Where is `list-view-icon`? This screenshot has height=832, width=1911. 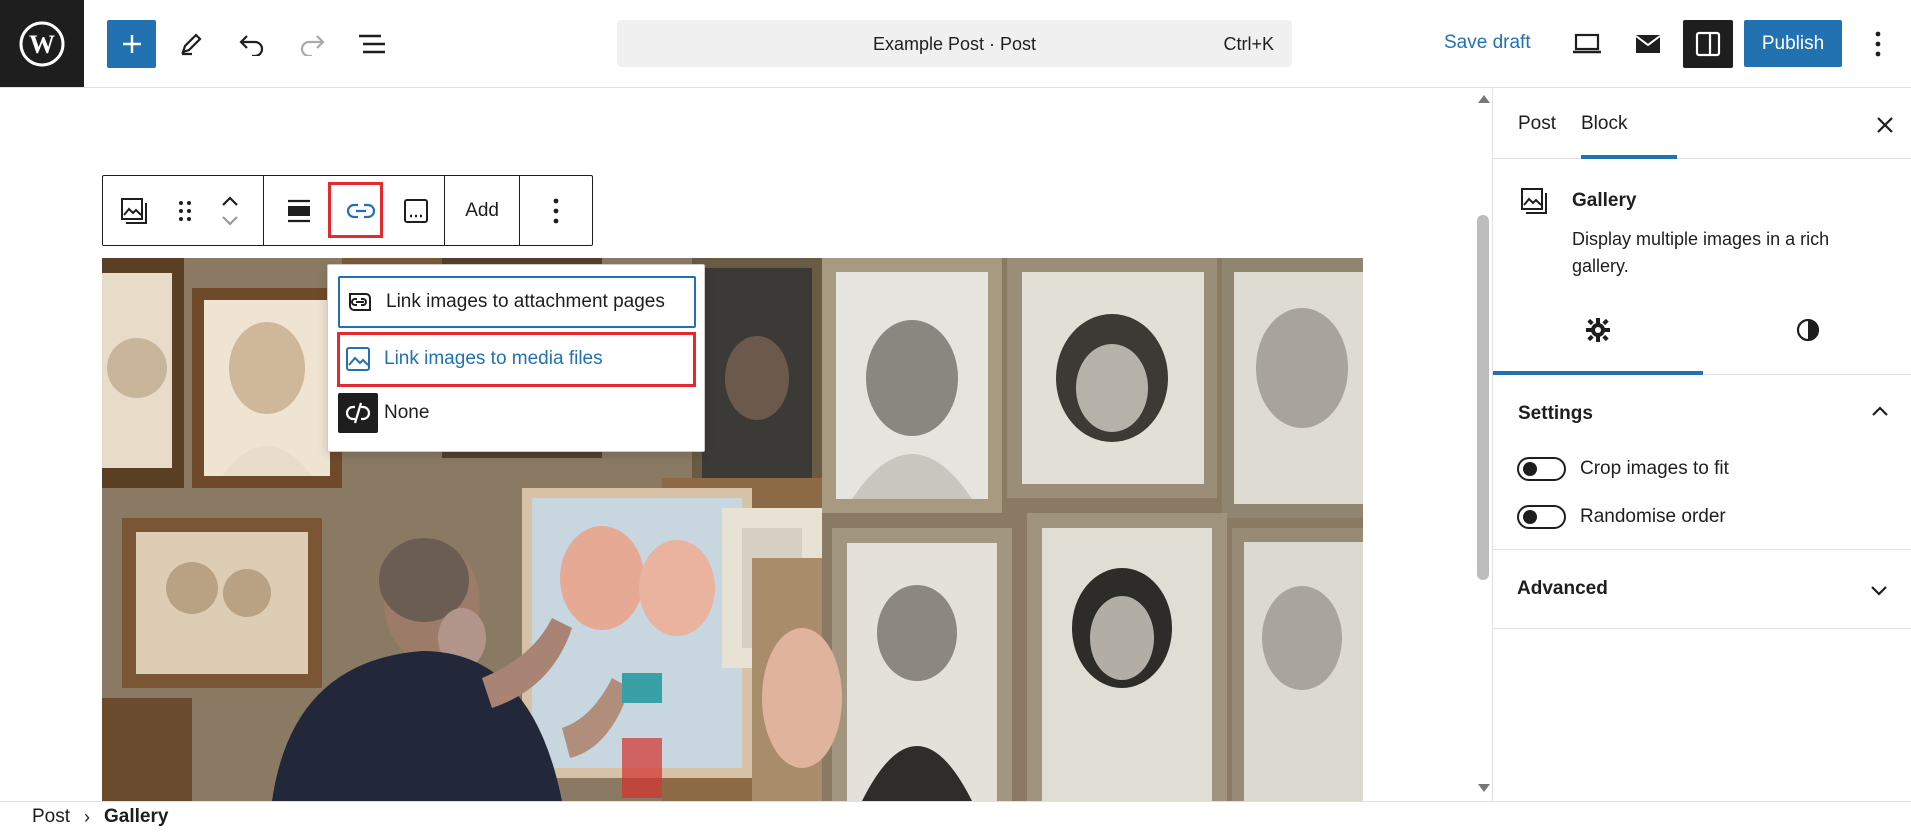 list-view-icon is located at coordinates (372, 44).